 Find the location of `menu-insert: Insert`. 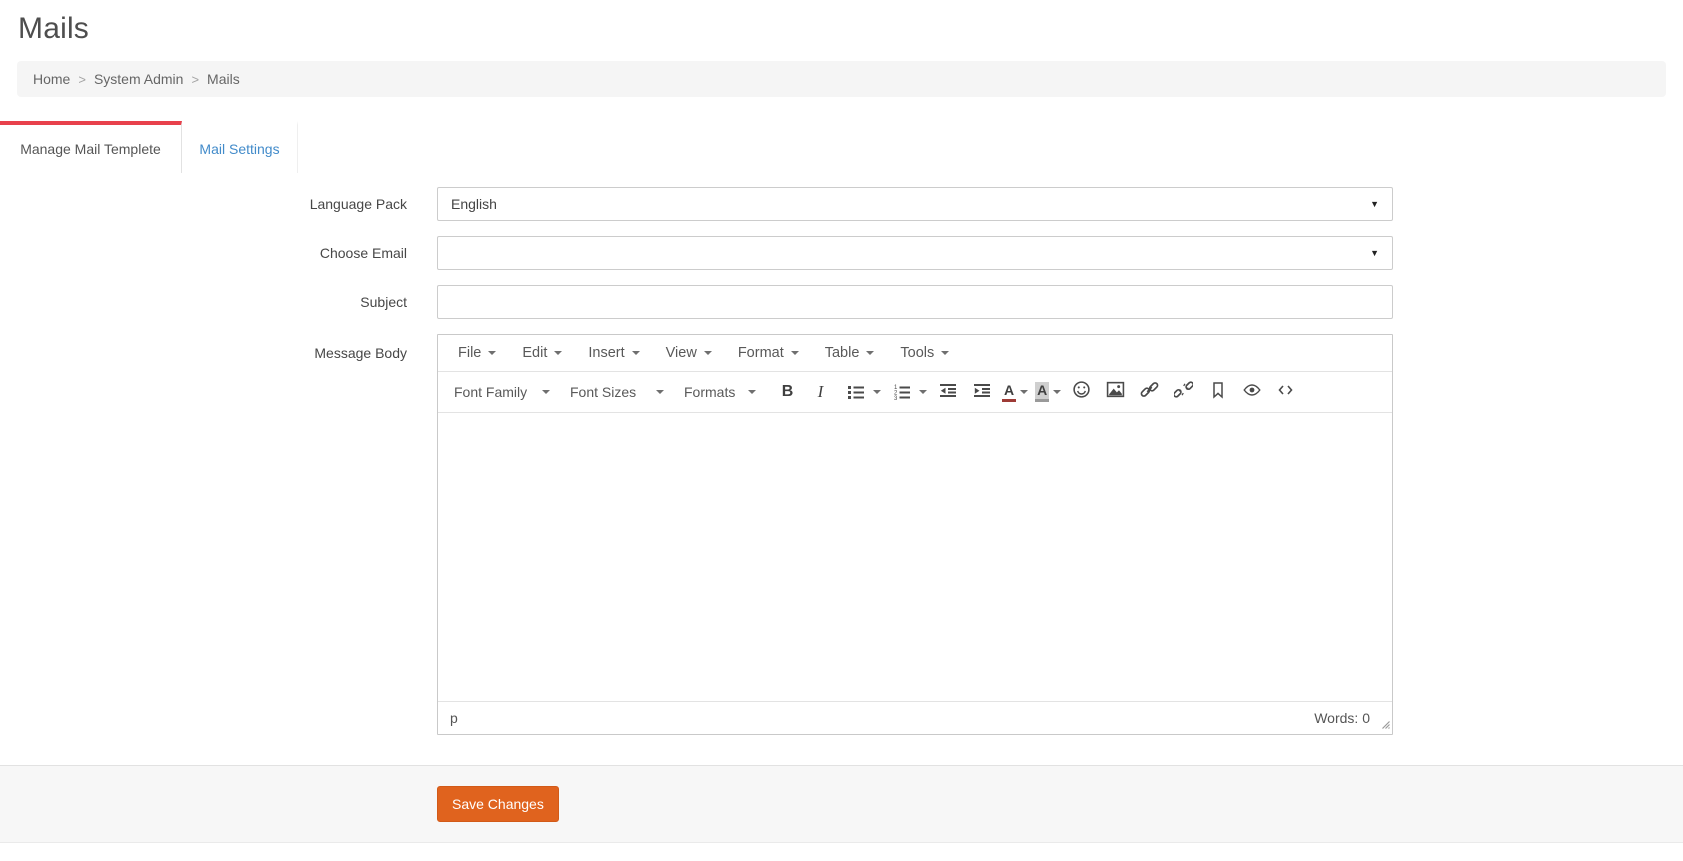

menu-insert: Insert is located at coordinates (613, 353).